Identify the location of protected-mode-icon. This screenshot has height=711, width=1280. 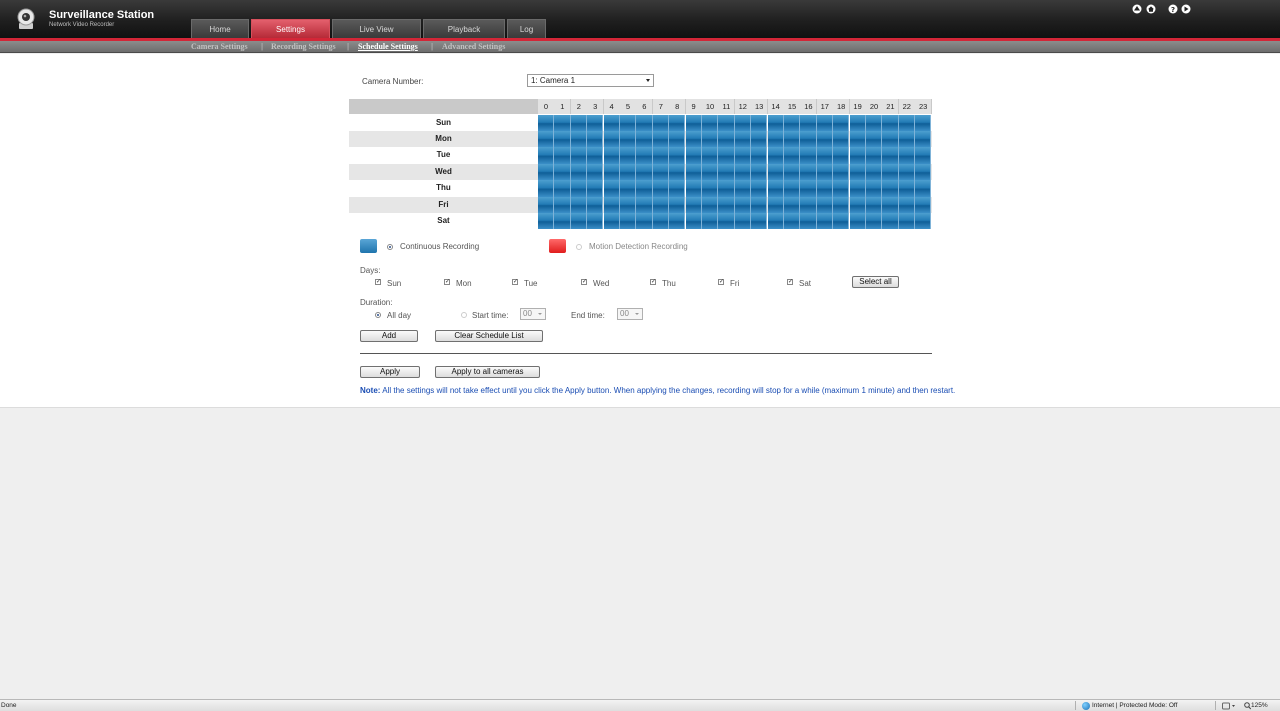
(1229, 706).